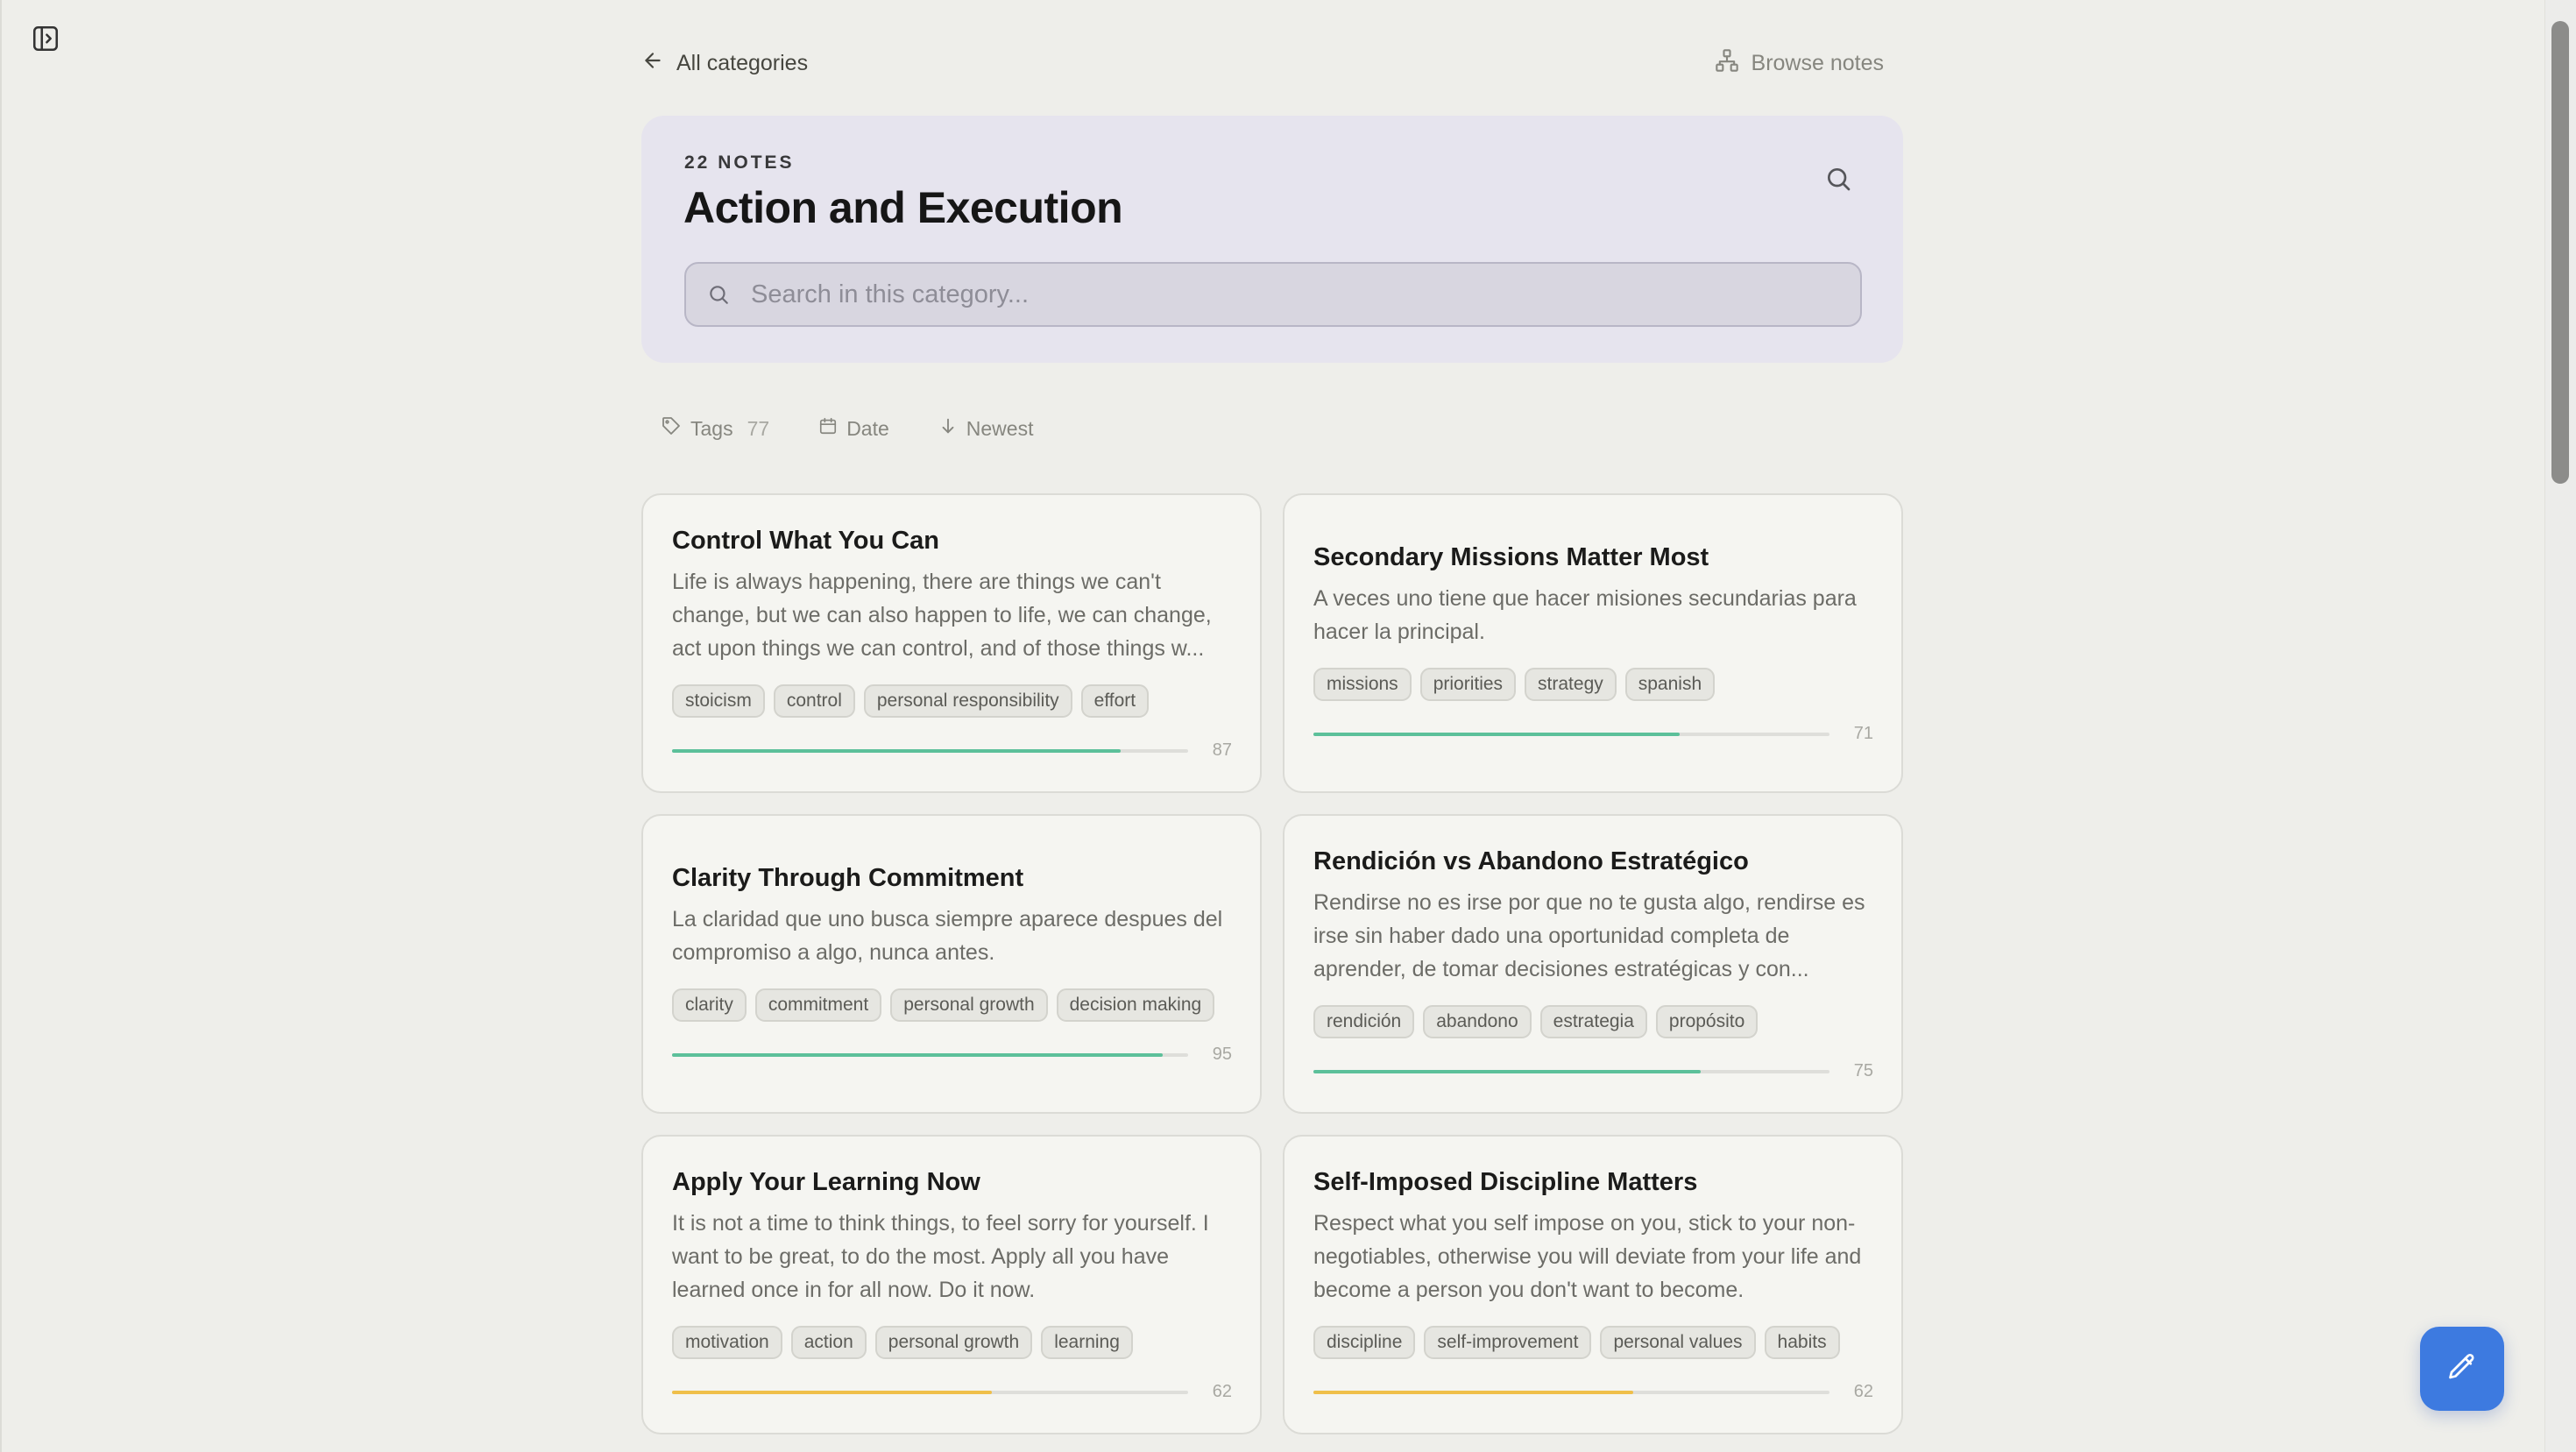 This screenshot has width=2576, height=1452. I want to click on sidebar-toggle-icon, so click(45, 41).